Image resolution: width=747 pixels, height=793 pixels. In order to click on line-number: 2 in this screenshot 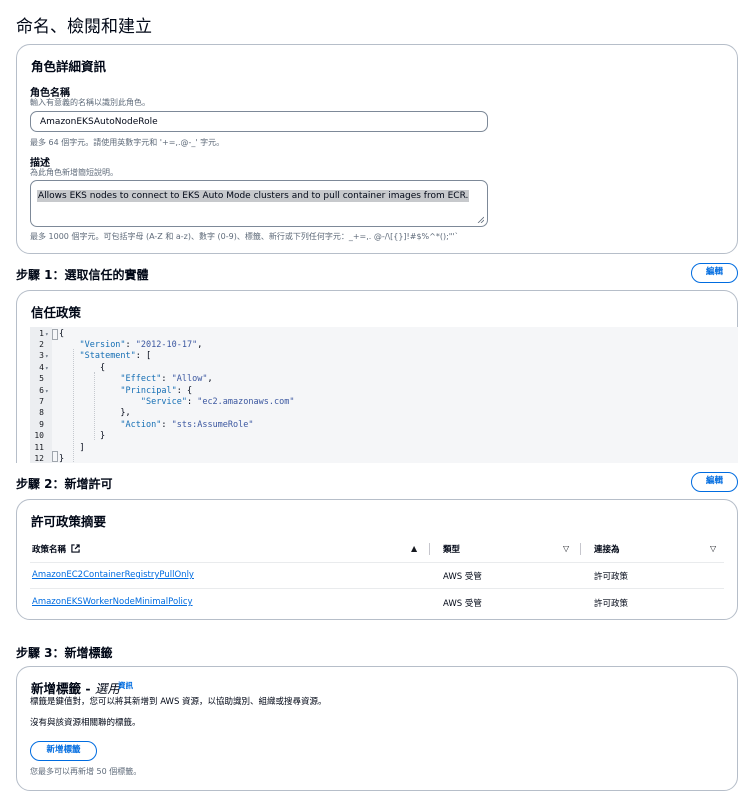, I will do `click(41, 344)`.